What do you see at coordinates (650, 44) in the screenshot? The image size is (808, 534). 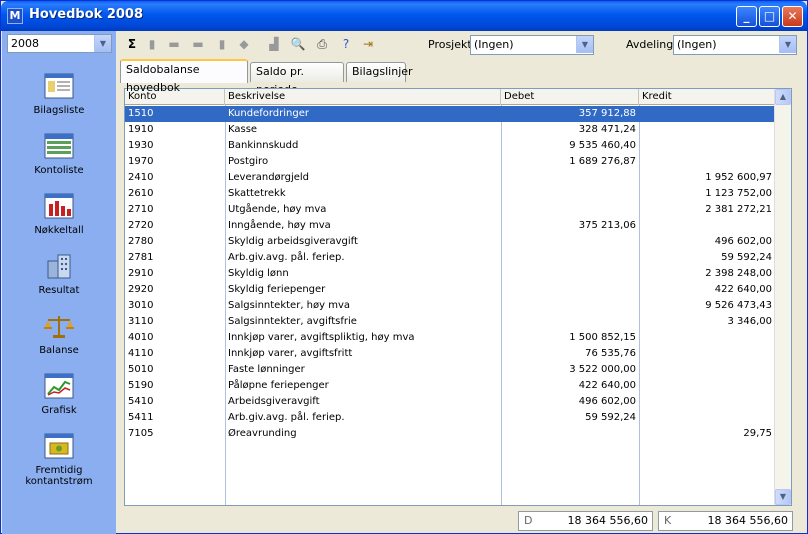 I see `avdeling-label: Avdeling` at bounding box center [650, 44].